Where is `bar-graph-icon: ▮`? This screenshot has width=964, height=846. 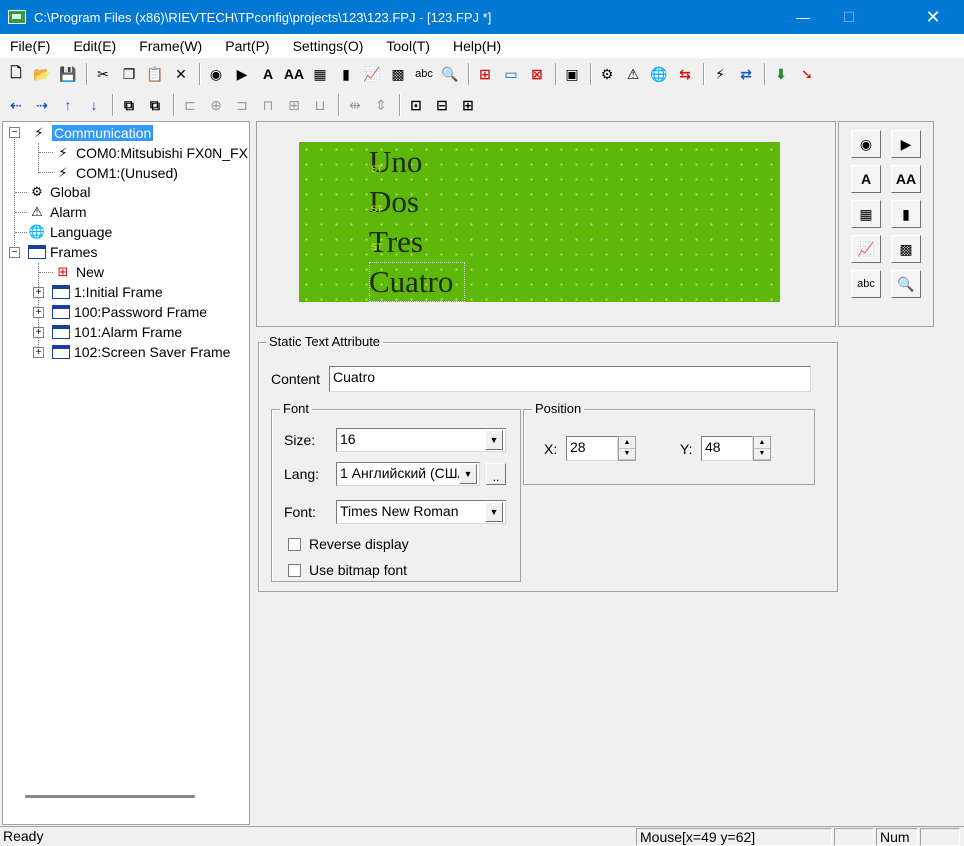
bar-graph-icon: ▮ is located at coordinates (906, 214).